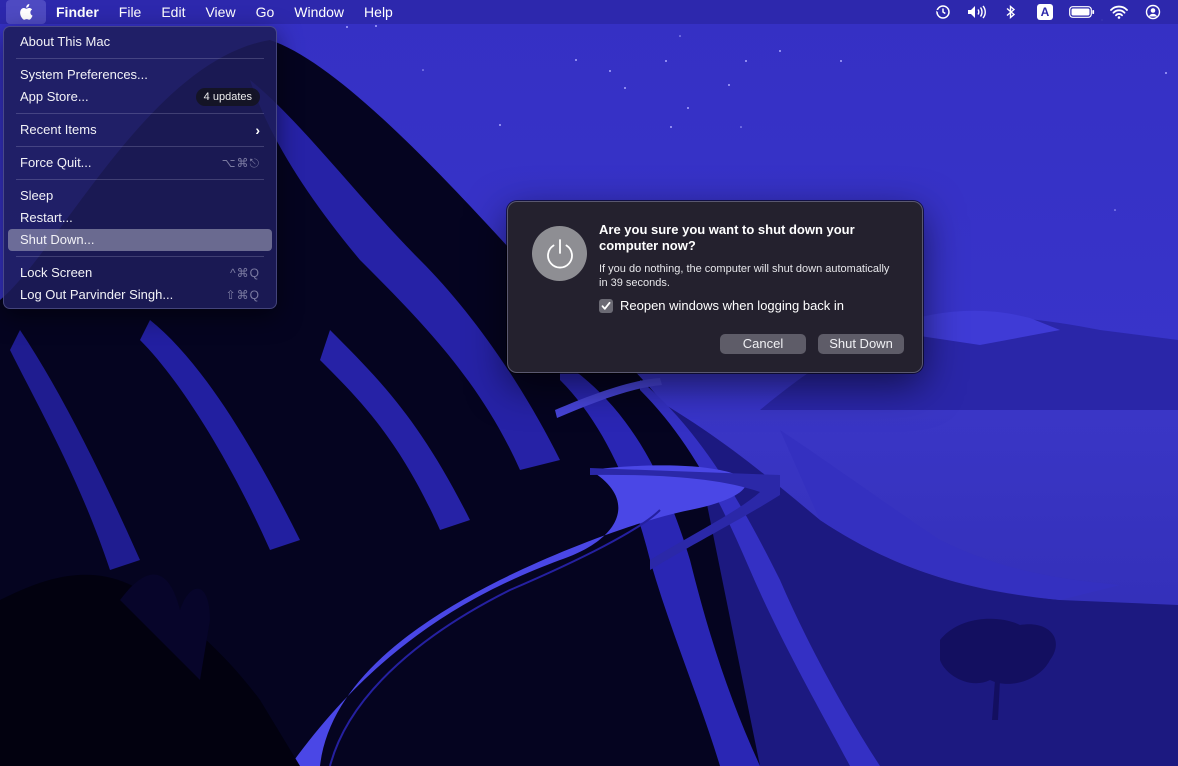 This screenshot has width=1178, height=766. I want to click on shortcut-lock-screen: ^⌘Q, so click(245, 273).